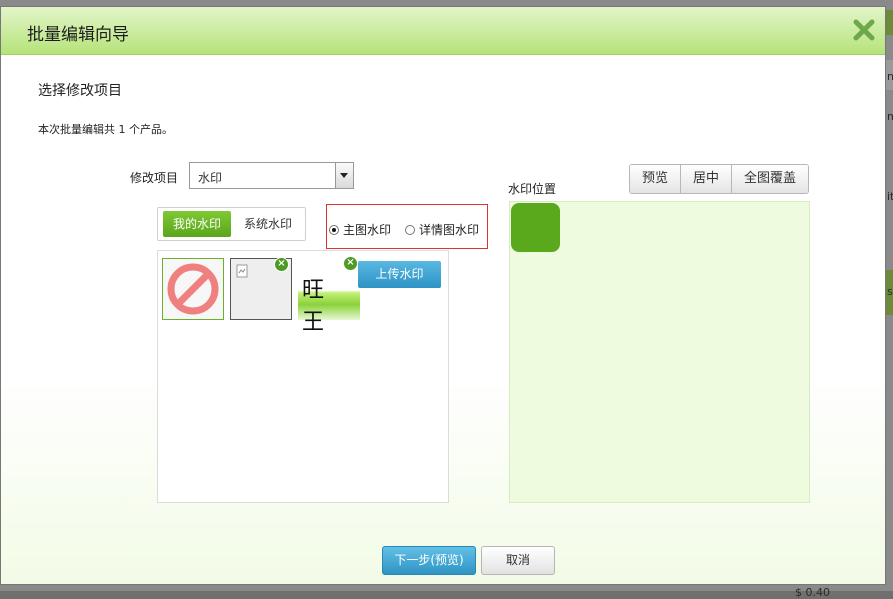  What do you see at coordinates (317, 306) in the screenshot?
I see `wang-watermark-text: 旺 王` at bounding box center [317, 306].